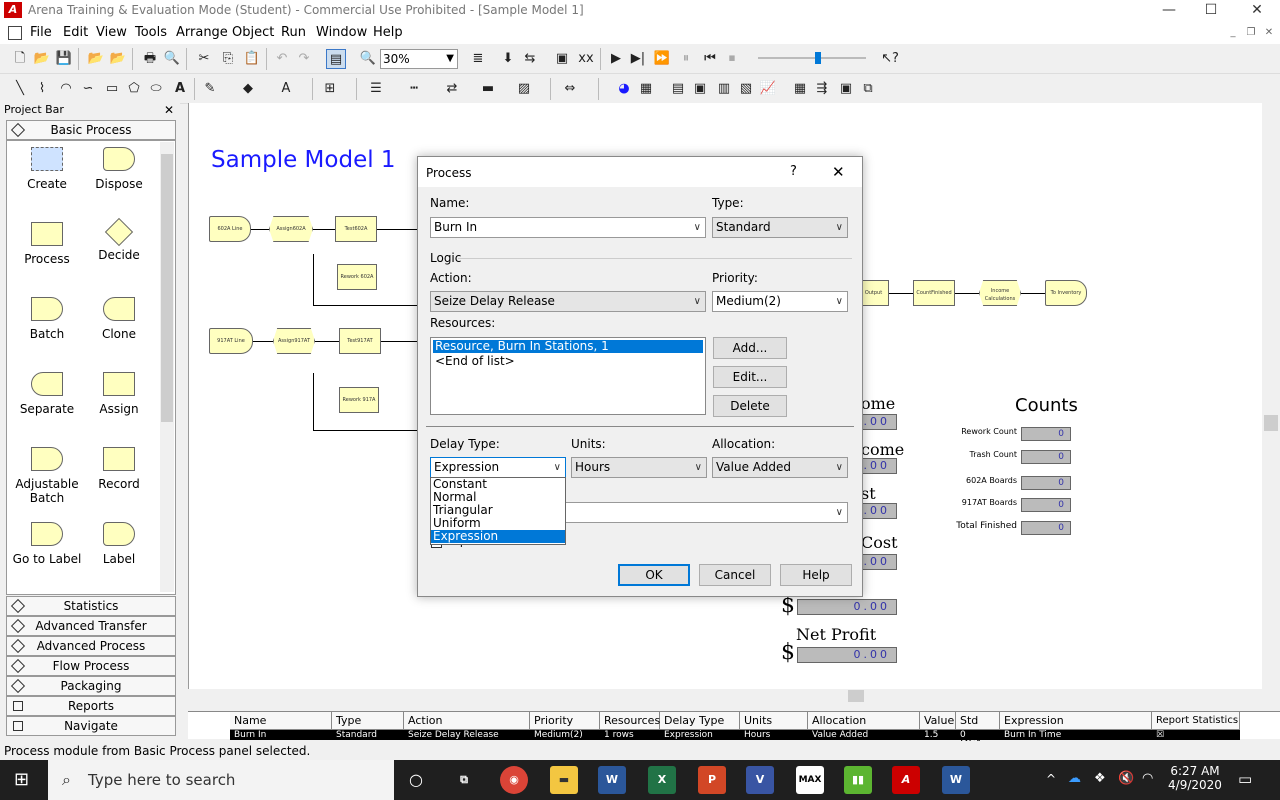  What do you see at coordinates (1076, 735) in the screenshot?
I see `cell-expression: Burn In Time` at bounding box center [1076, 735].